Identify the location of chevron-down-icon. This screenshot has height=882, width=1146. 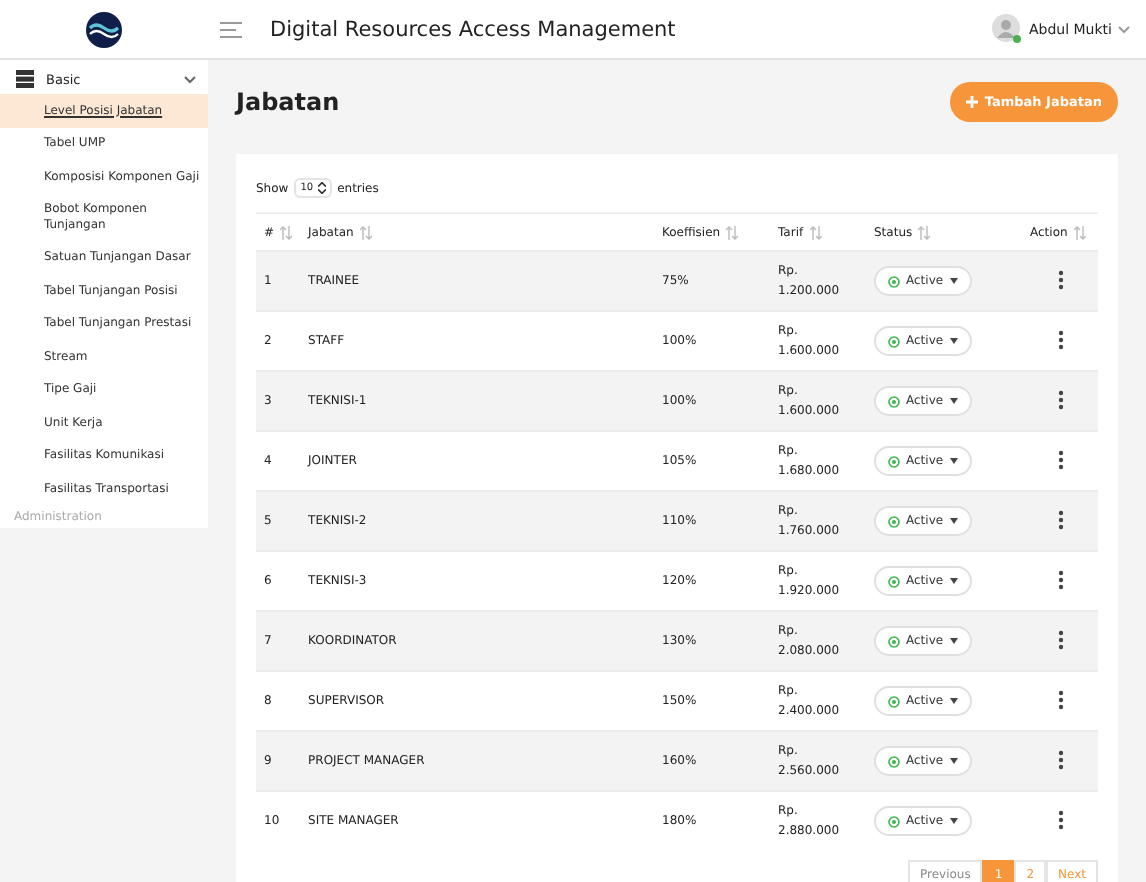
(1124, 29).